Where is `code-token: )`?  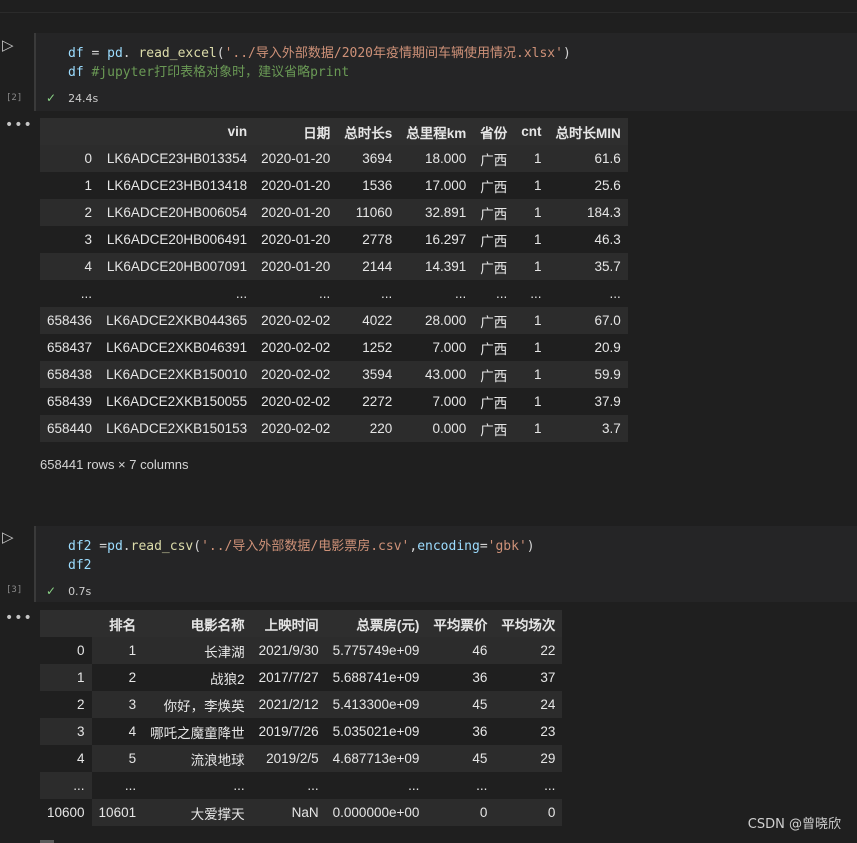
code-token: ) is located at coordinates (530, 546).